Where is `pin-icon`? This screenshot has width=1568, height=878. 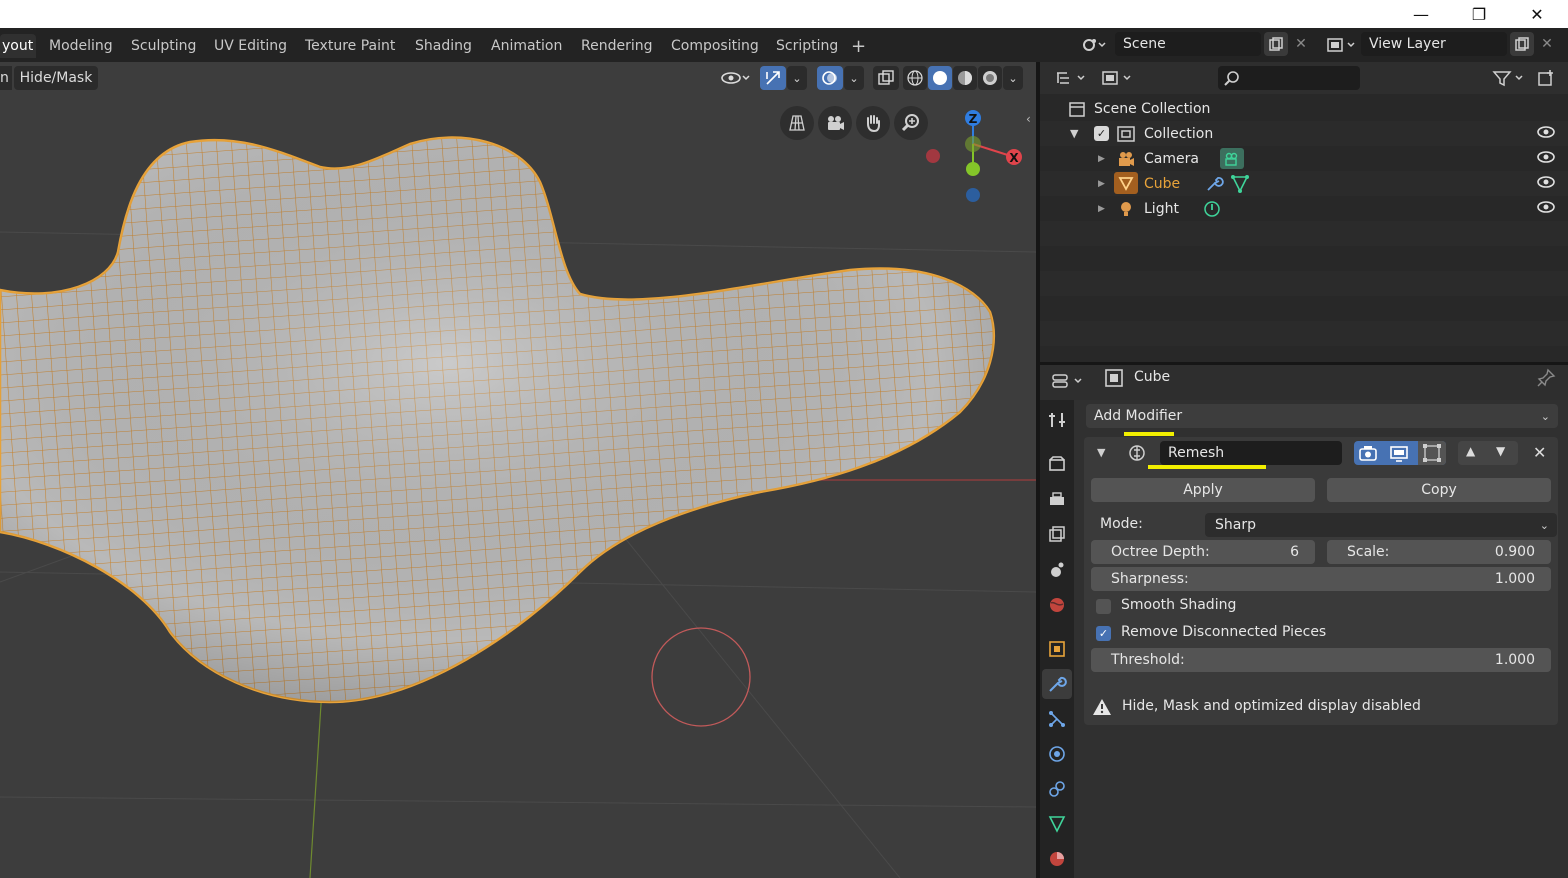 pin-icon is located at coordinates (1546, 378).